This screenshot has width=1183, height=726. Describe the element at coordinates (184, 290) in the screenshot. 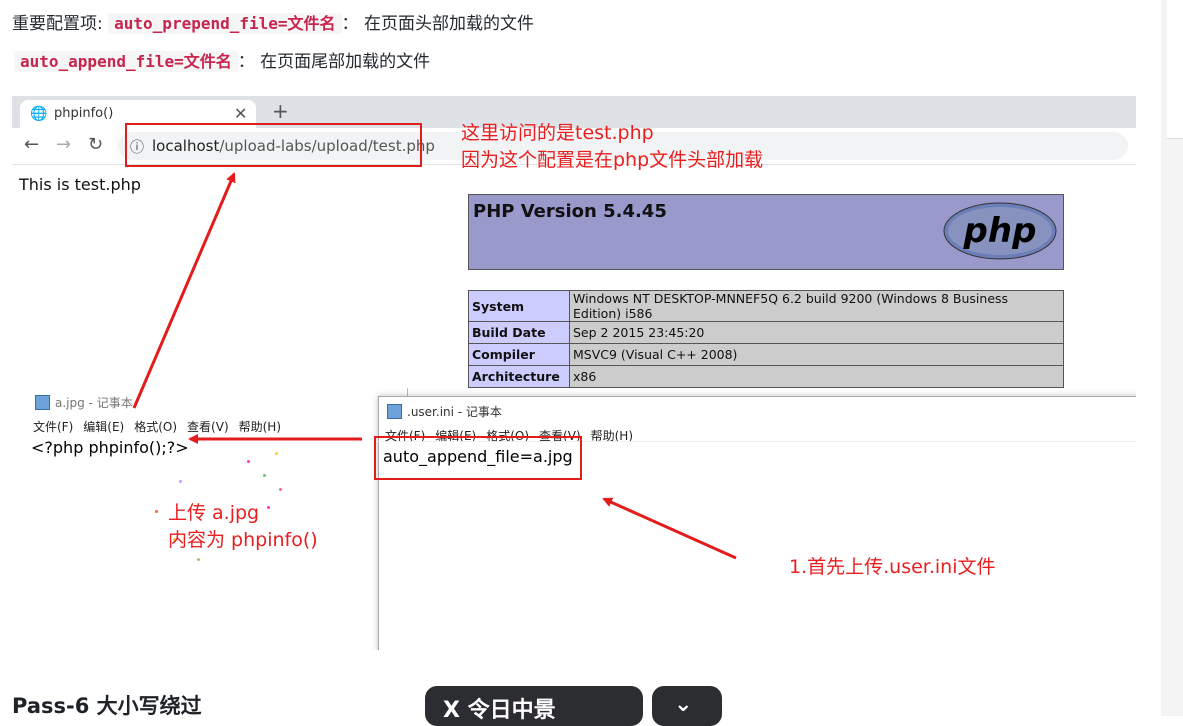

I see `arrow-to-url` at that location.